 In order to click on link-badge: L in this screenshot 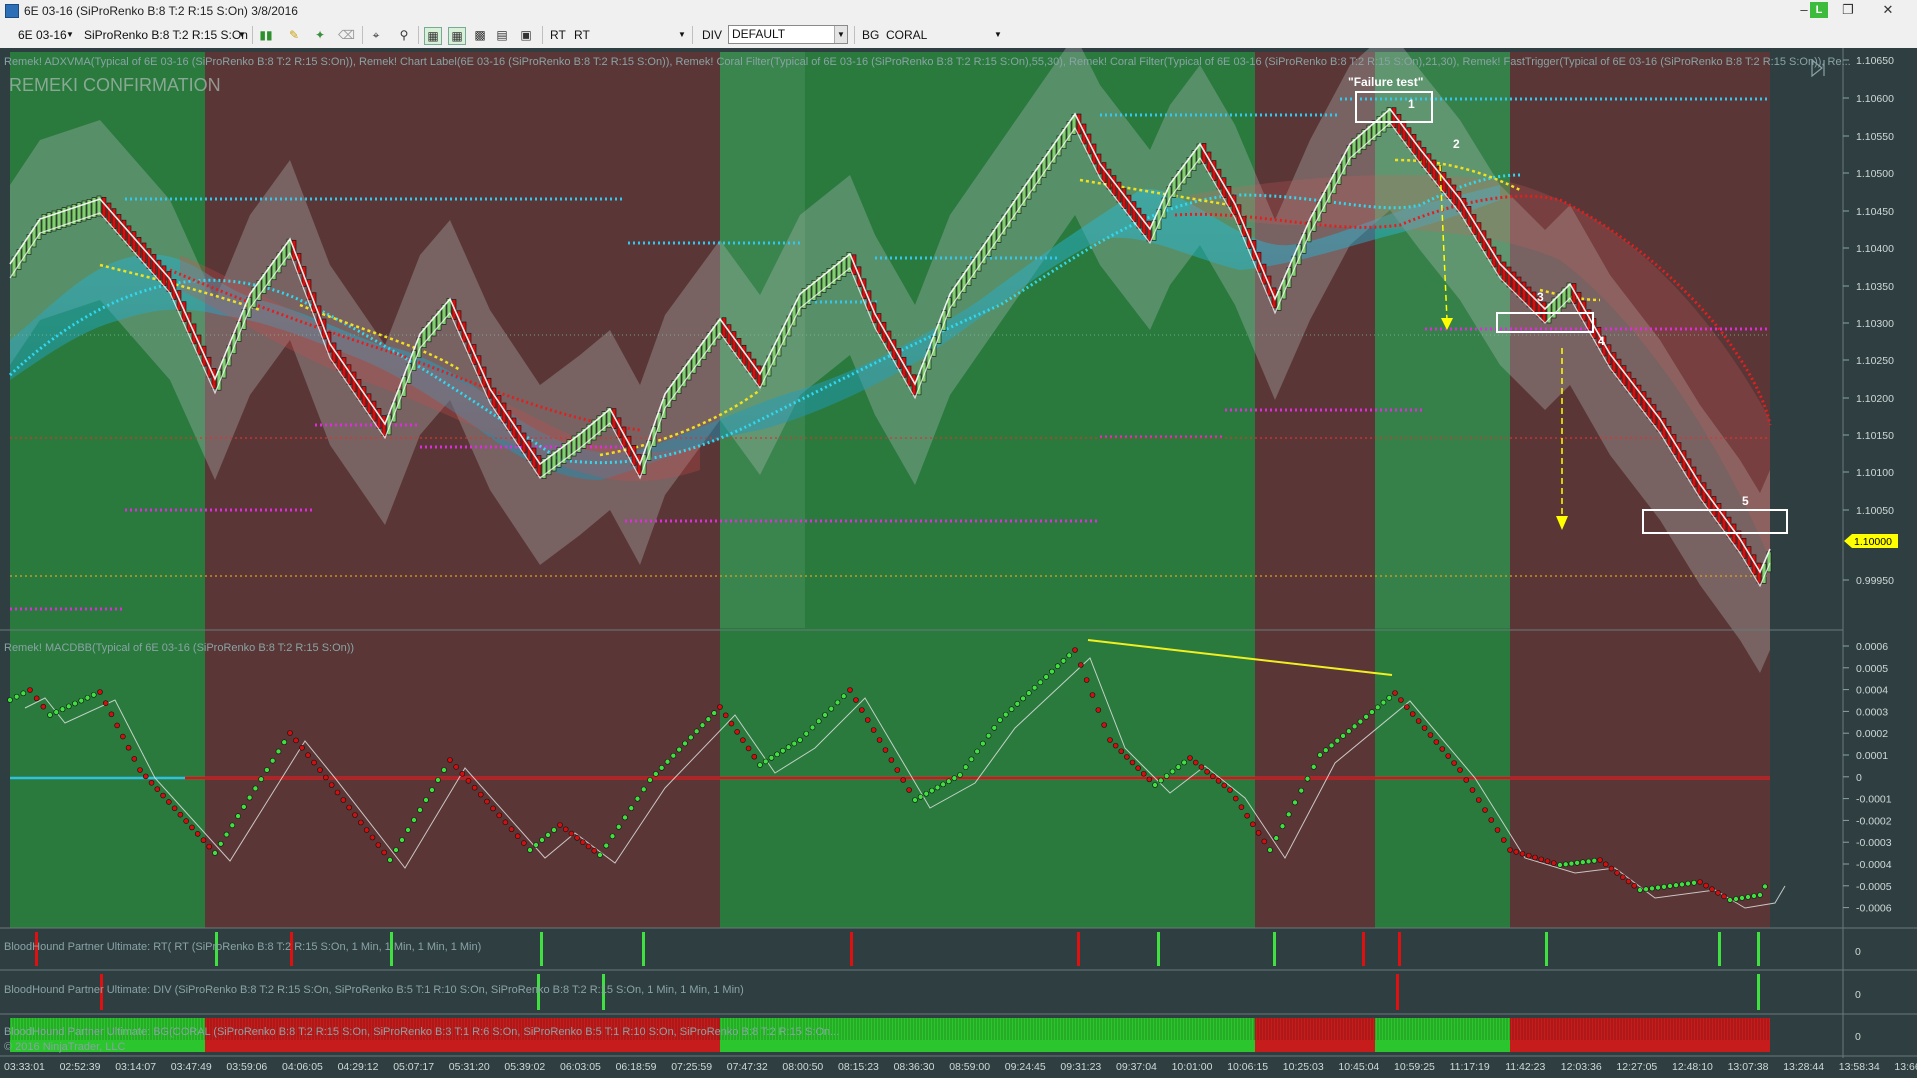, I will do `click(1819, 10)`.